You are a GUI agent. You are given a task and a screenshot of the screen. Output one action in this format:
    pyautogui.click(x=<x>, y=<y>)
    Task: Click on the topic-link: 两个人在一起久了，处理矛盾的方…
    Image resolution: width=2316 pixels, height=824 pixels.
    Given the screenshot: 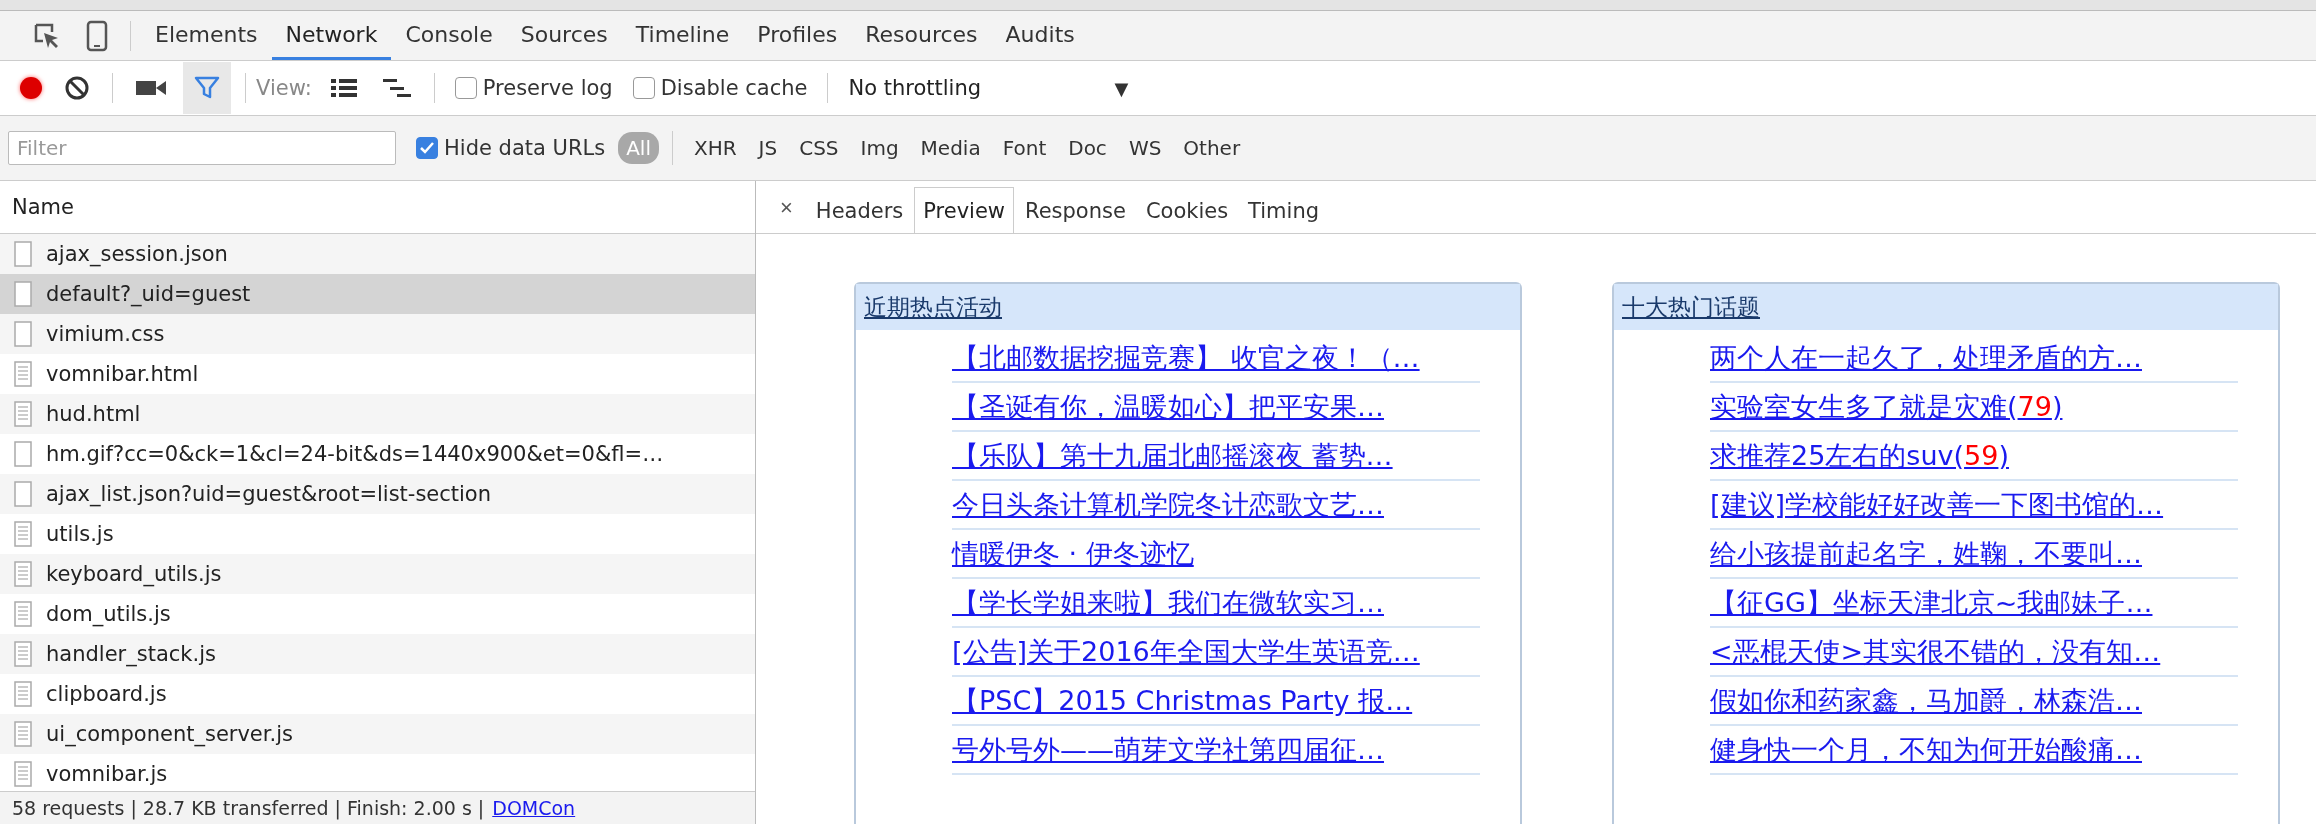 What is the action you would take?
    pyautogui.click(x=1926, y=357)
    